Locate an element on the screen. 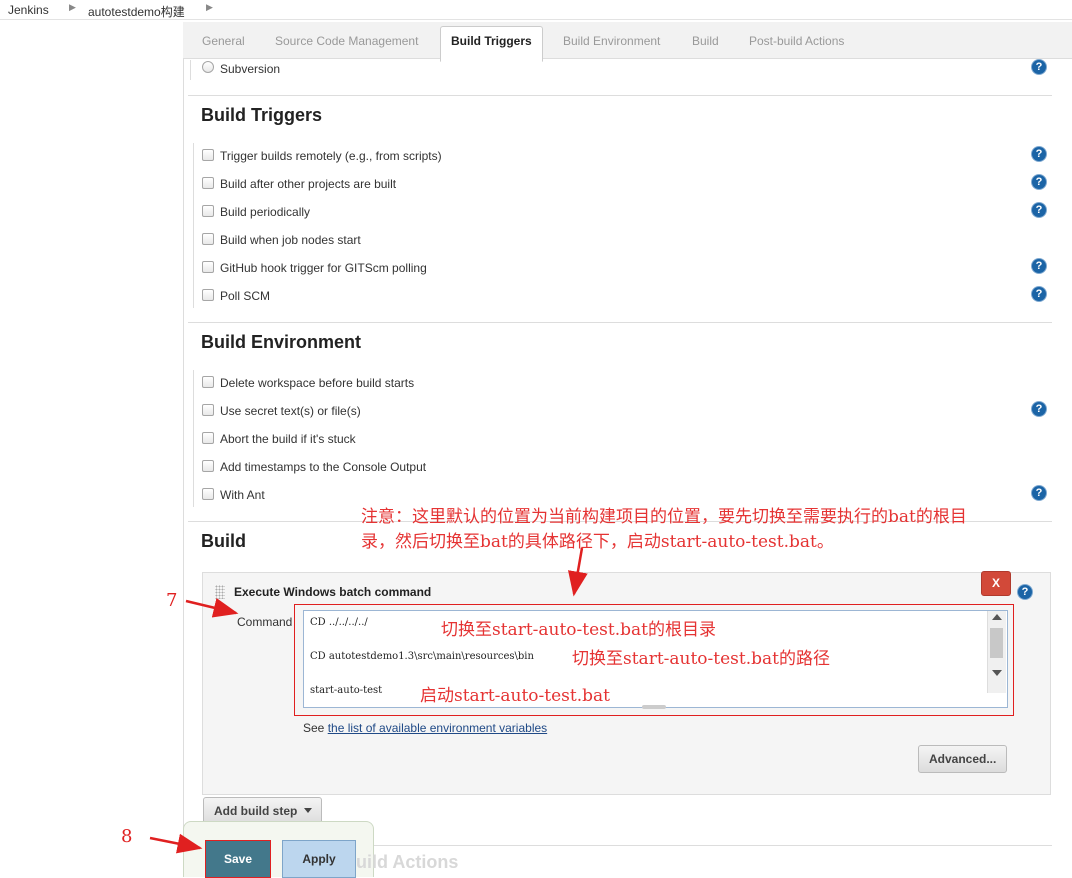 Image resolution: width=1072 pixels, height=878 pixels. annotation-arrows is located at coordinates (368, 700).